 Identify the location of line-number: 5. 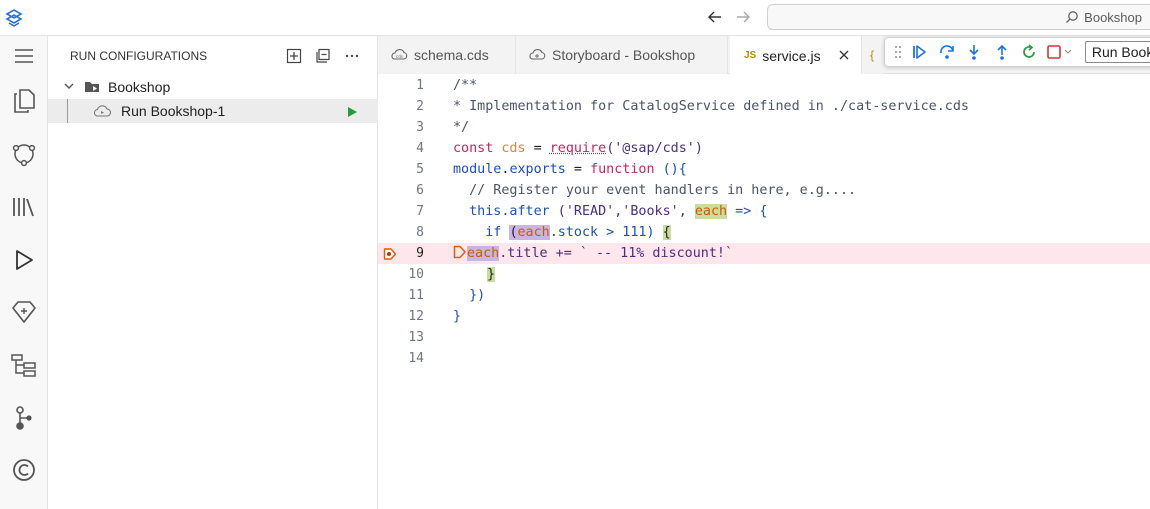
(401, 169).